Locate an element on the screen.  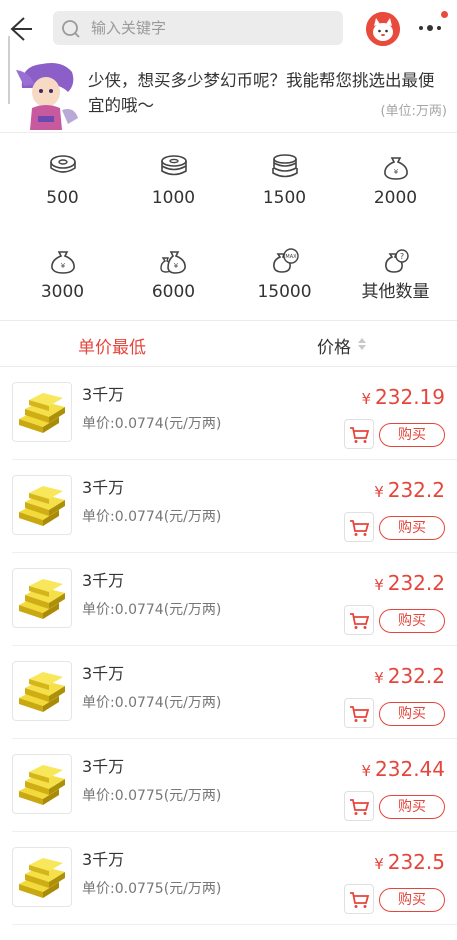
listing-item: 3千万 单价:0.0775(元/万两) ¥232.5 购买 is located at coordinates (228, 878).